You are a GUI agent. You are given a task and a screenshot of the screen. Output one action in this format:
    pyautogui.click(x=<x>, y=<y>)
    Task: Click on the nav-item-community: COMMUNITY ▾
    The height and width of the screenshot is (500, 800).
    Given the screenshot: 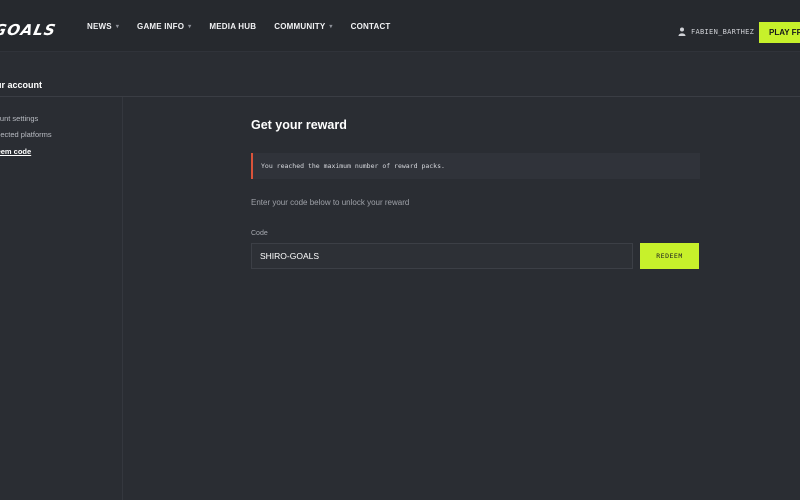 What is the action you would take?
    pyautogui.click(x=303, y=26)
    